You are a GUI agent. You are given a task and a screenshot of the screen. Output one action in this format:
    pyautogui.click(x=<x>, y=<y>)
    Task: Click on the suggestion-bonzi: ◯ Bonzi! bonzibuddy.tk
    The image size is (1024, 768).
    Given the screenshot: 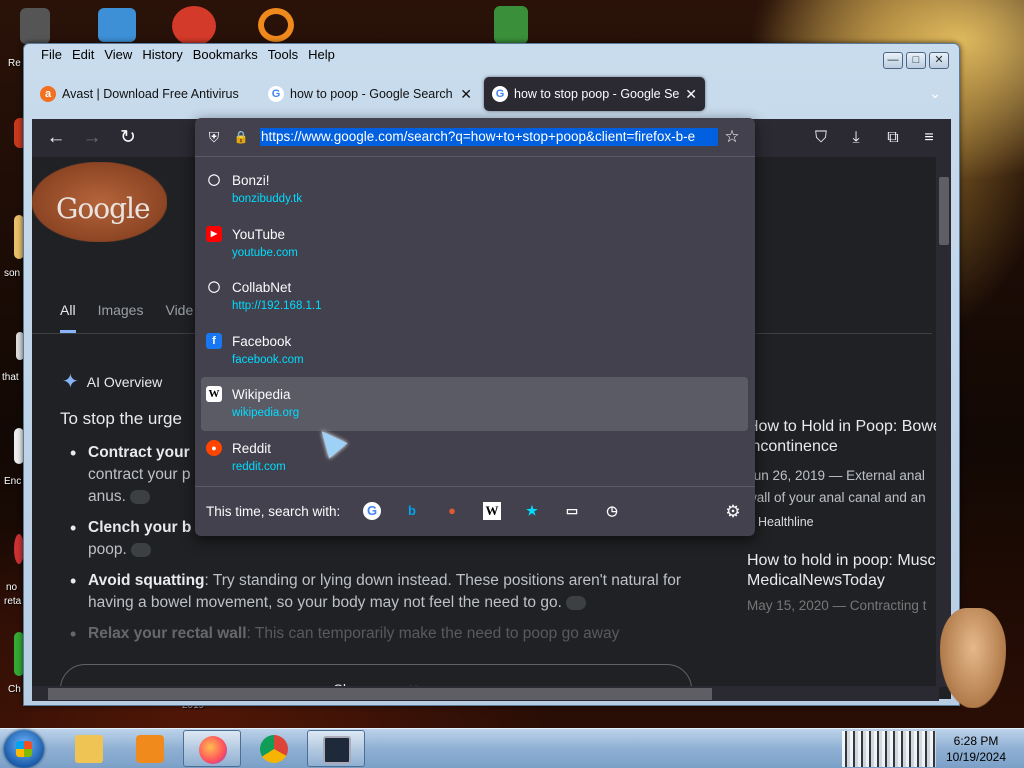 What is the action you would take?
    pyautogui.click(x=474, y=190)
    